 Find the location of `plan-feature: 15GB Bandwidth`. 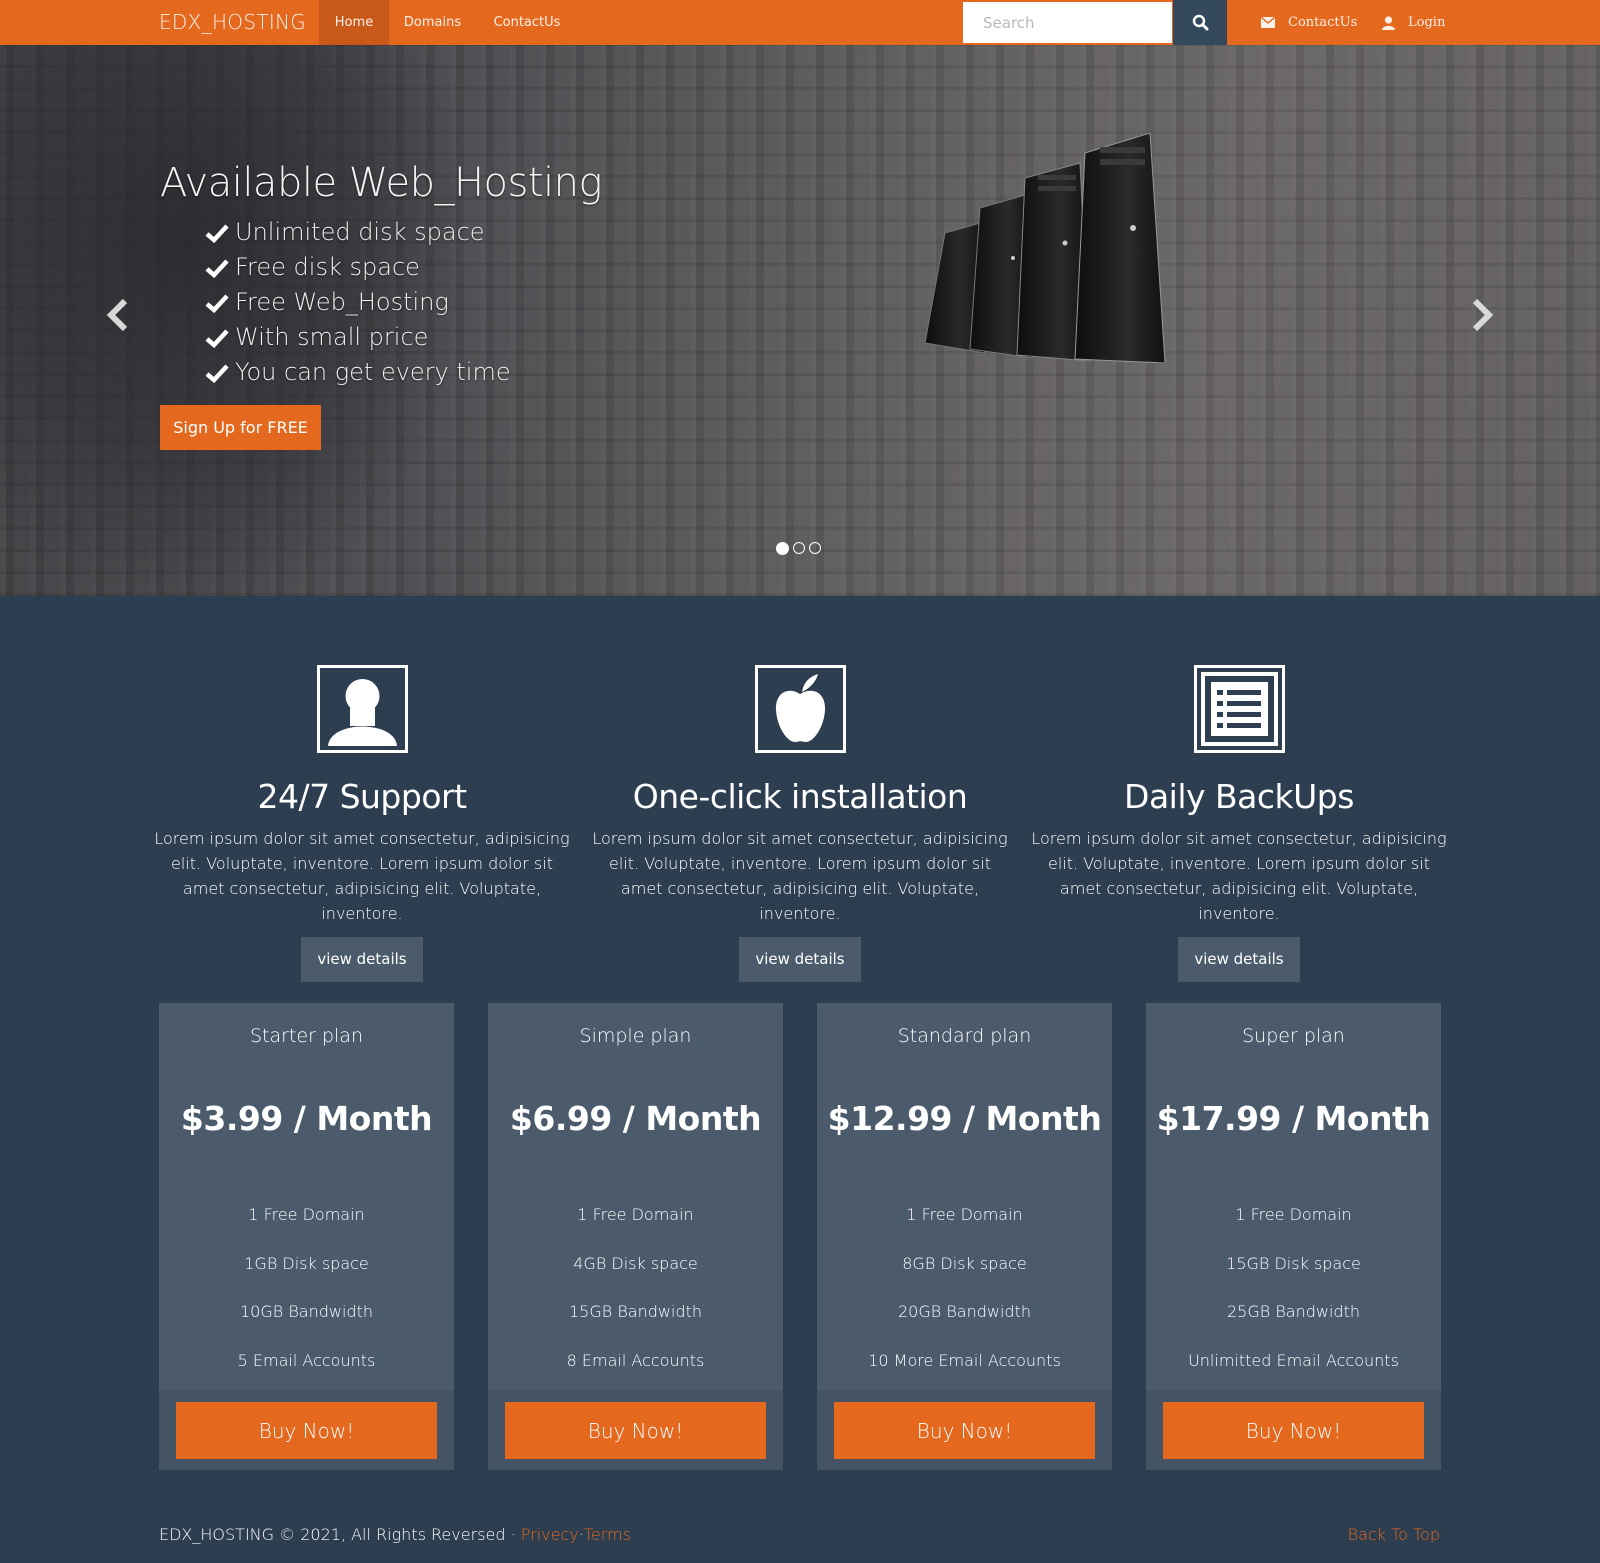

plan-feature: 15GB Bandwidth is located at coordinates (635, 1311).